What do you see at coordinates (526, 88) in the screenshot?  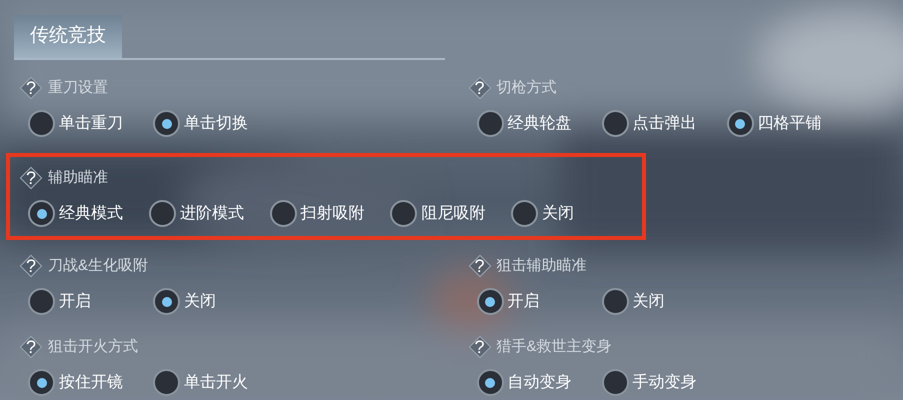 I see `setting-title: 切枪方式` at bounding box center [526, 88].